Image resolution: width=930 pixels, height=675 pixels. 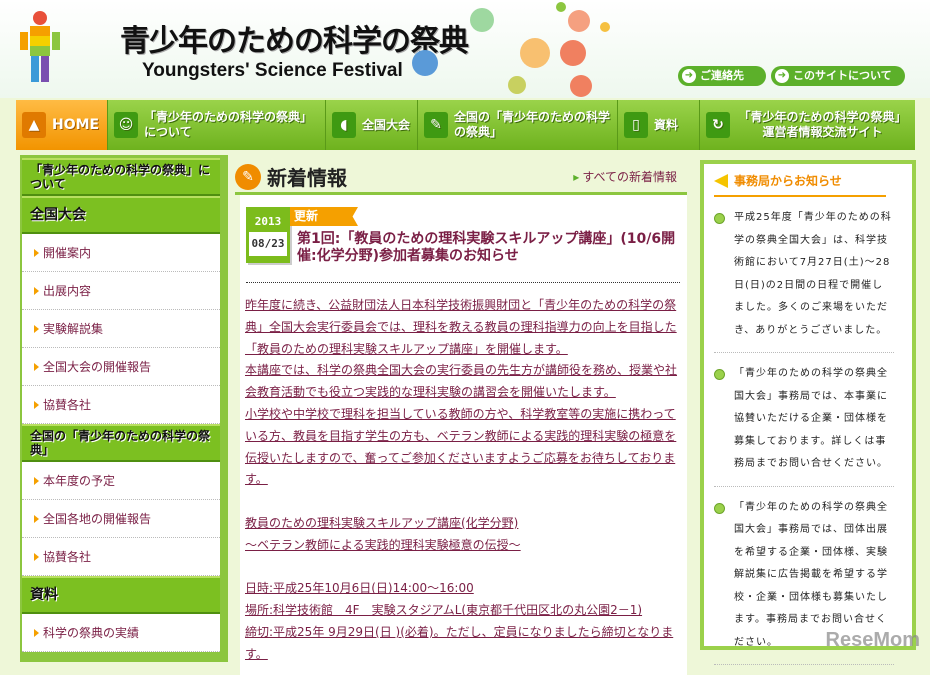 I want to click on sidebar-item: 全国大会の開催報告, so click(x=121, y=367).